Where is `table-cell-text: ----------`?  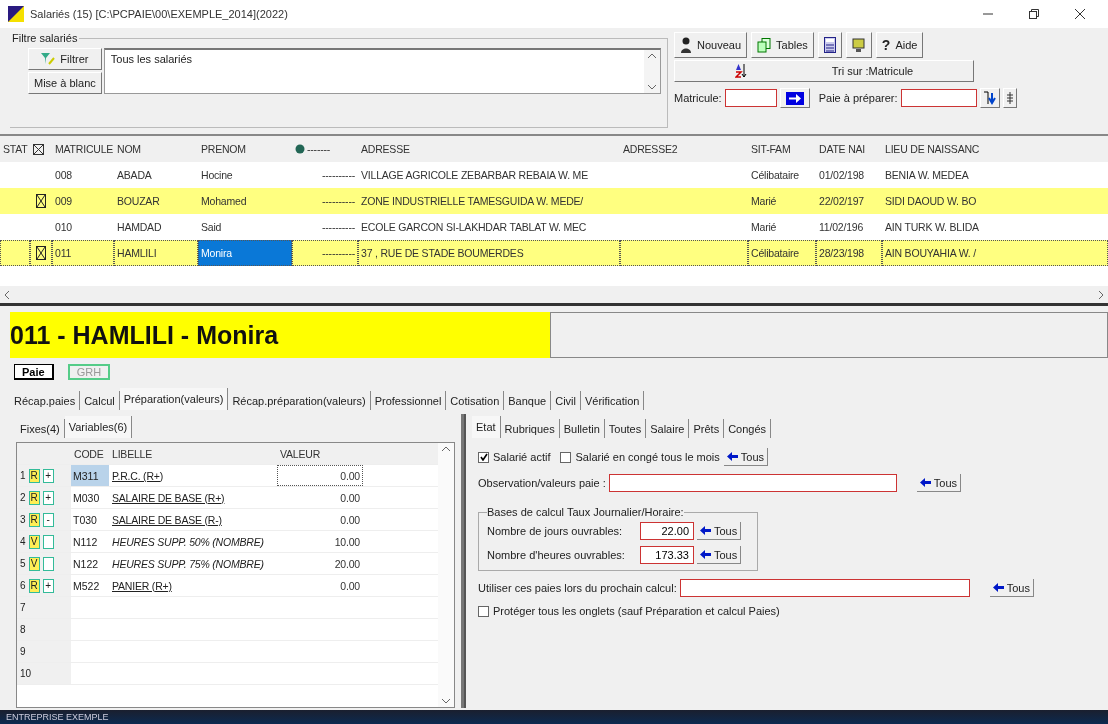 table-cell-text: ---------- is located at coordinates (338, 175).